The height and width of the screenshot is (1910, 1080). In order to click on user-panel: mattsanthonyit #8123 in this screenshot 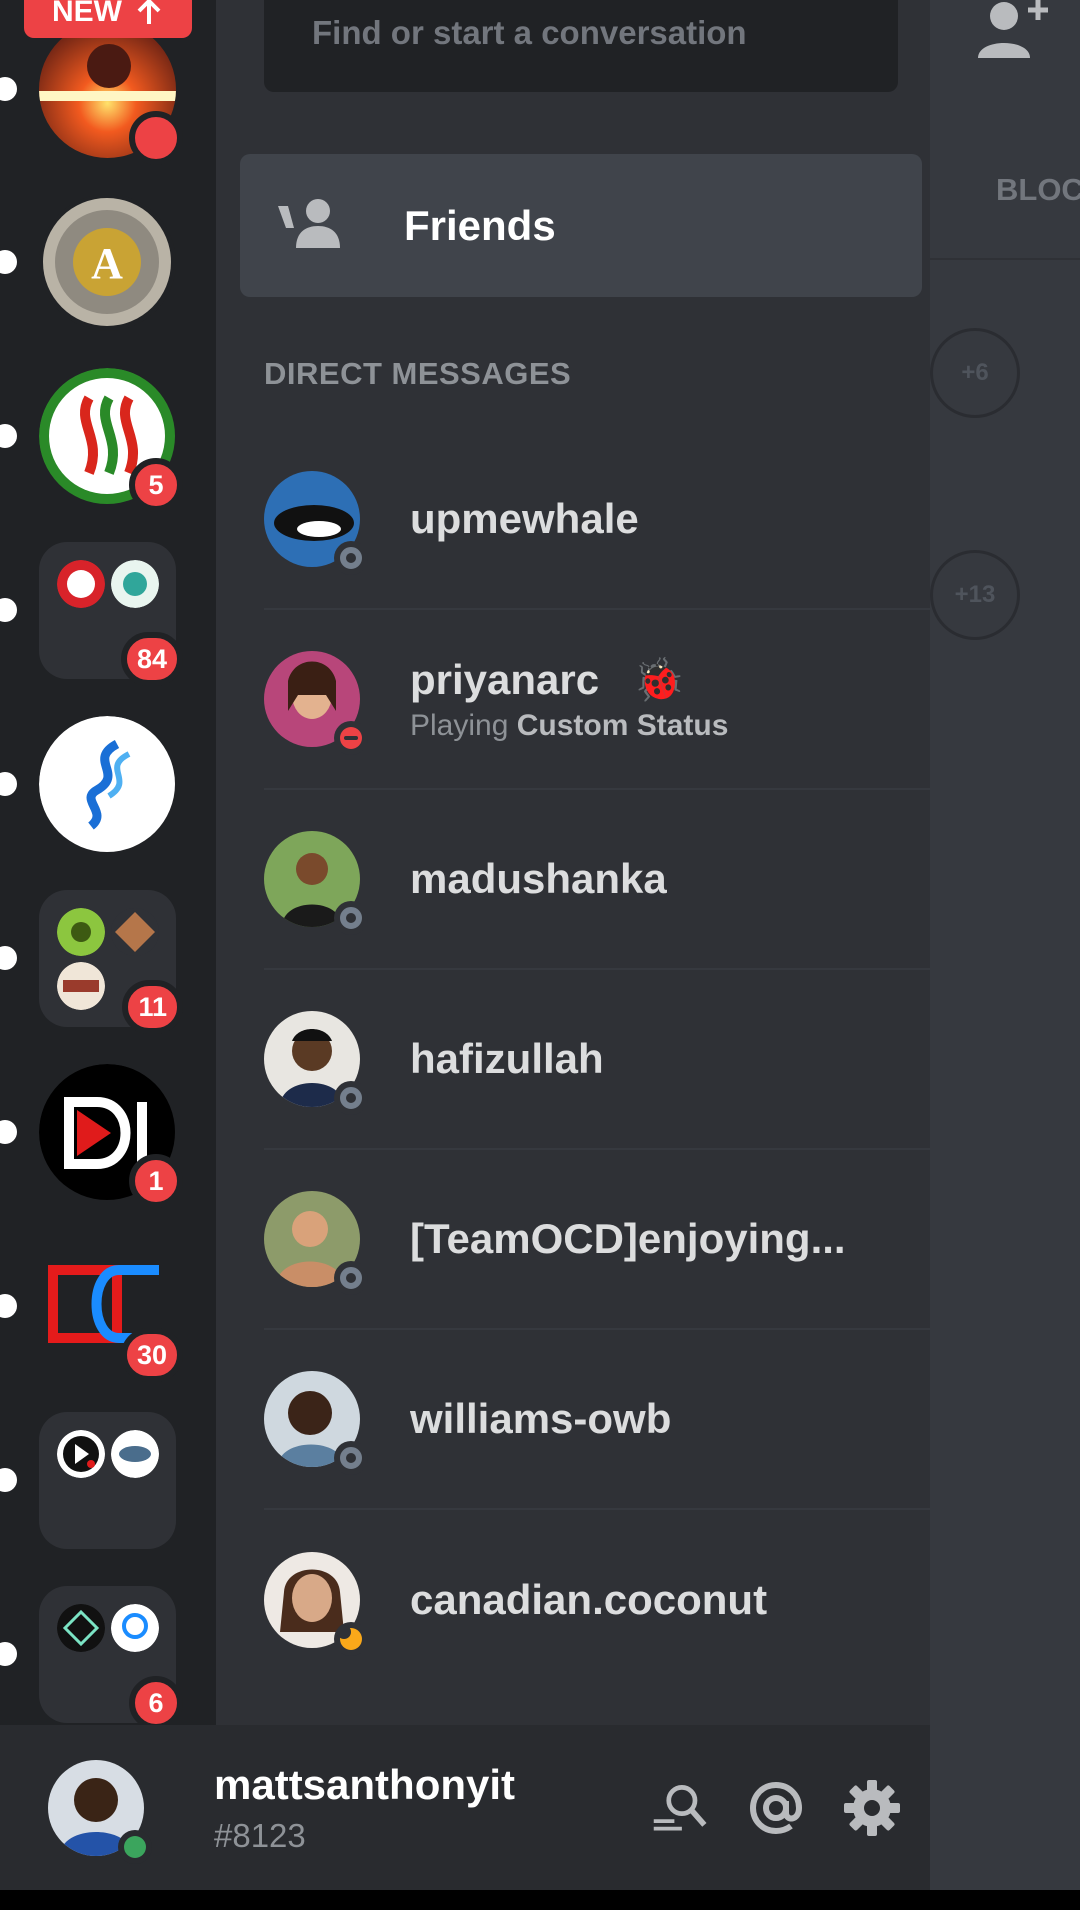, I will do `click(465, 1807)`.